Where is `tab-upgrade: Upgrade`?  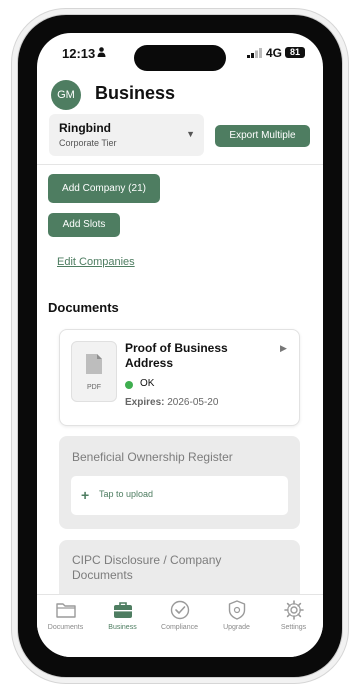
tab-upgrade: Upgrade is located at coordinates (236, 619).